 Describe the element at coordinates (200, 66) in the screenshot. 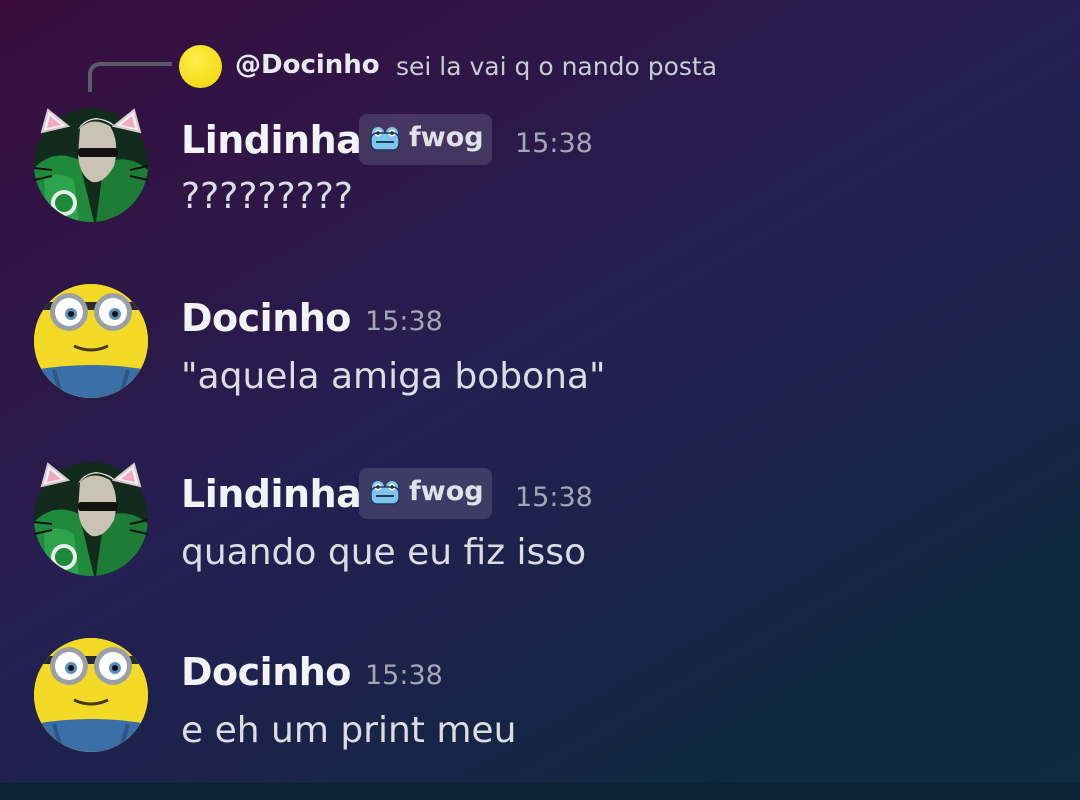

I see `reply-avatar` at that location.